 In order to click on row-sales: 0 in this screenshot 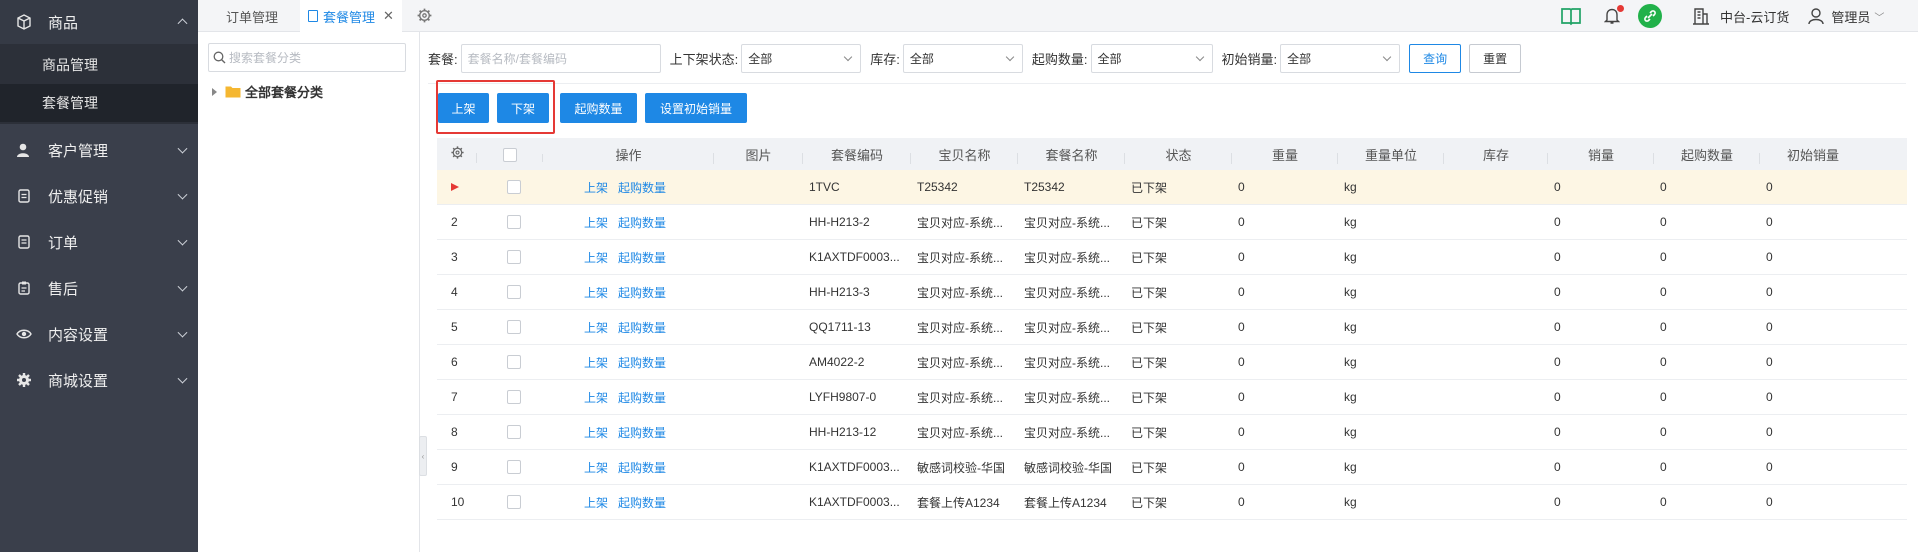, I will do `click(1557, 292)`.